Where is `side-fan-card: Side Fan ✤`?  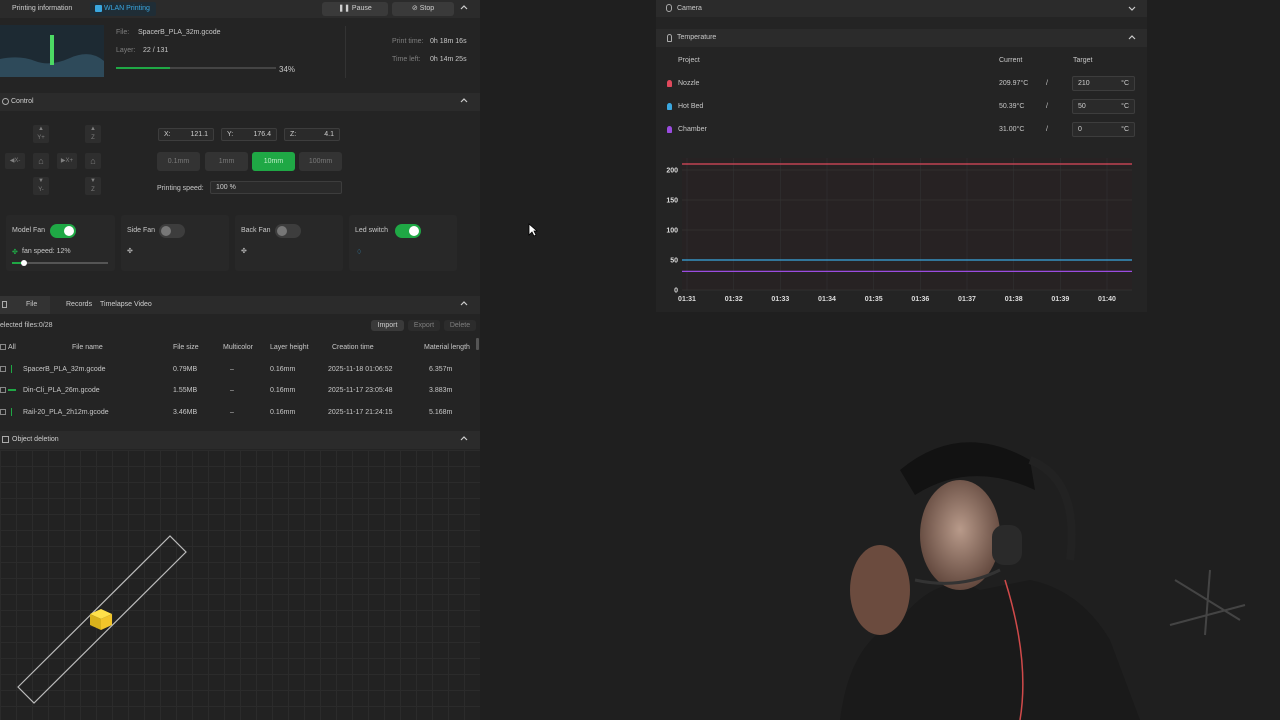
side-fan-card: Side Fan ✤ is located at coordinates (175, 243).